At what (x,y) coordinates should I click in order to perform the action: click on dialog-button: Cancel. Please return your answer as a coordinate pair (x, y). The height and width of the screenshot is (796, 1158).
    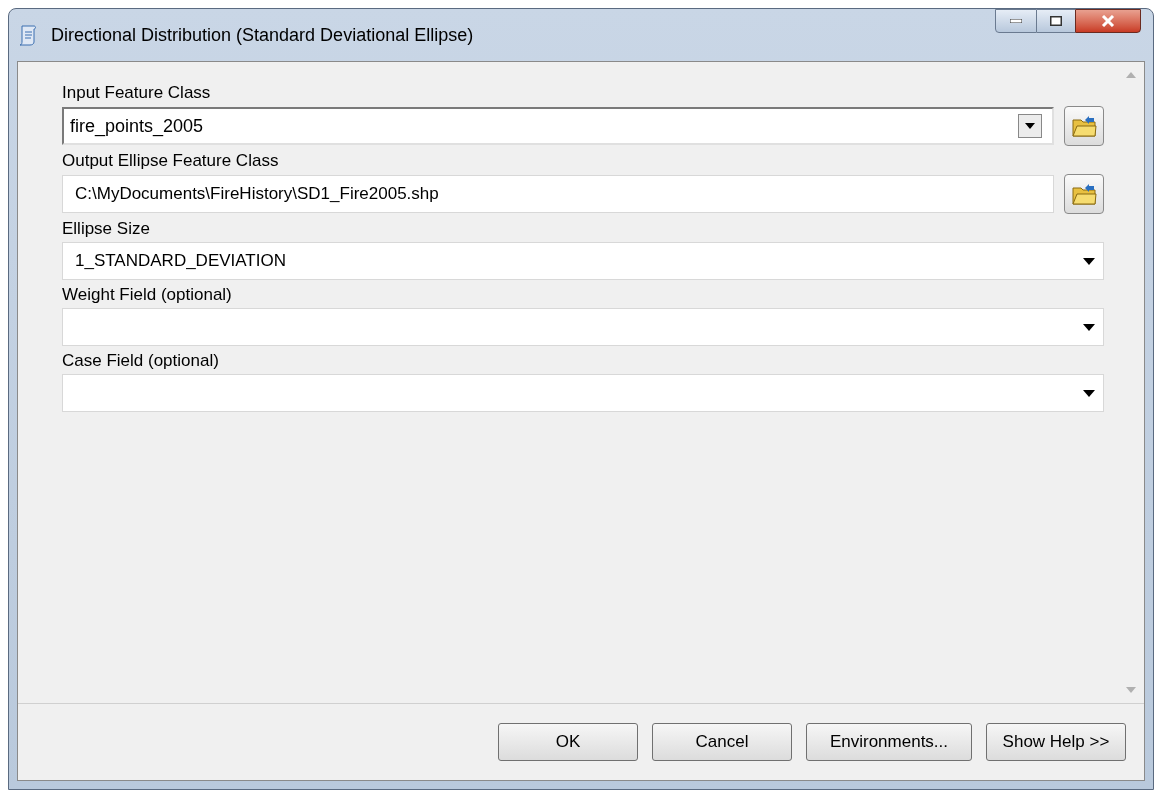
    Looking at the image, I should click on (722, 742).